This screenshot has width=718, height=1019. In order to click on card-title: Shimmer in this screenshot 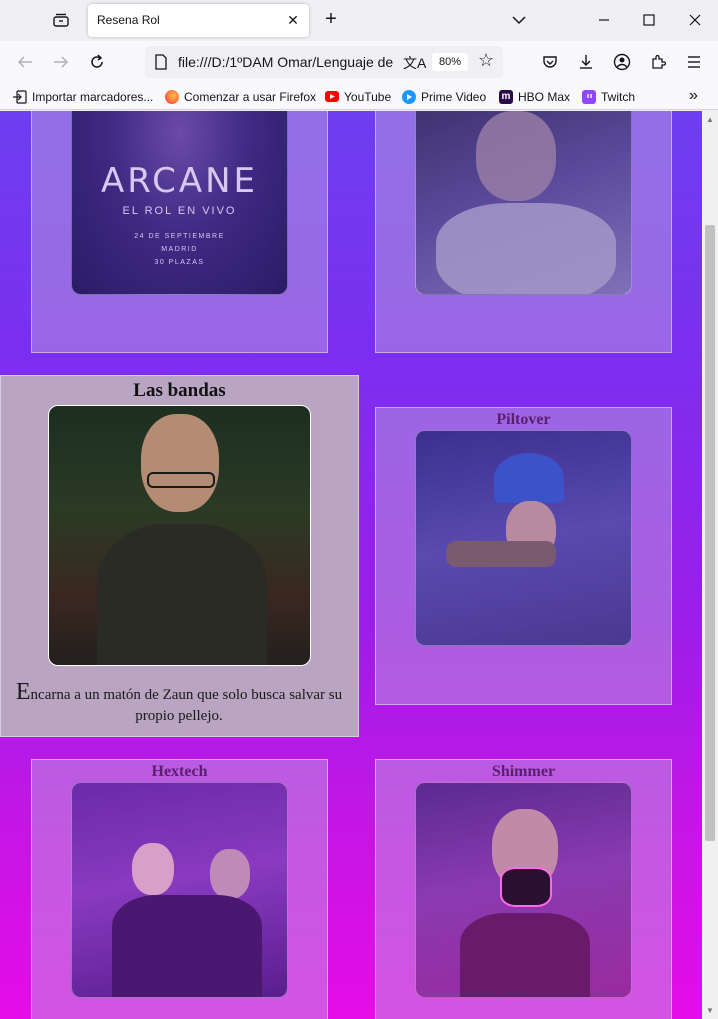, I will do `click(523, 771)`.